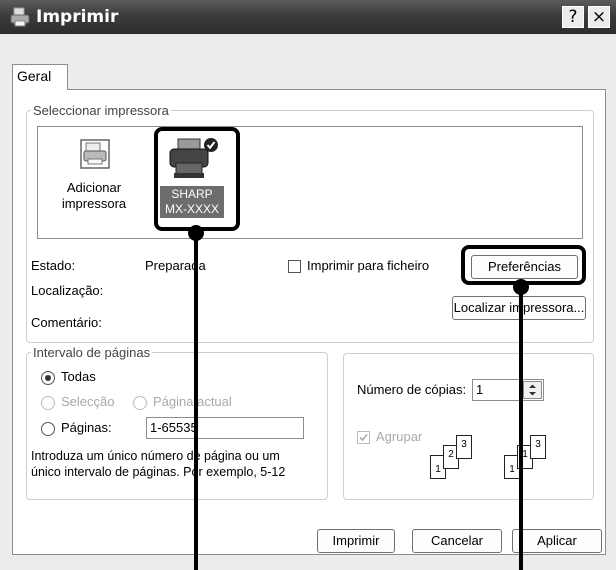 Image resolution: width=616 pixels, height=570 pixels. What do you see at coordinates (77, 17) in the screenshot?
I see `window-title: Imprimir` at bounding box center [77, 17].